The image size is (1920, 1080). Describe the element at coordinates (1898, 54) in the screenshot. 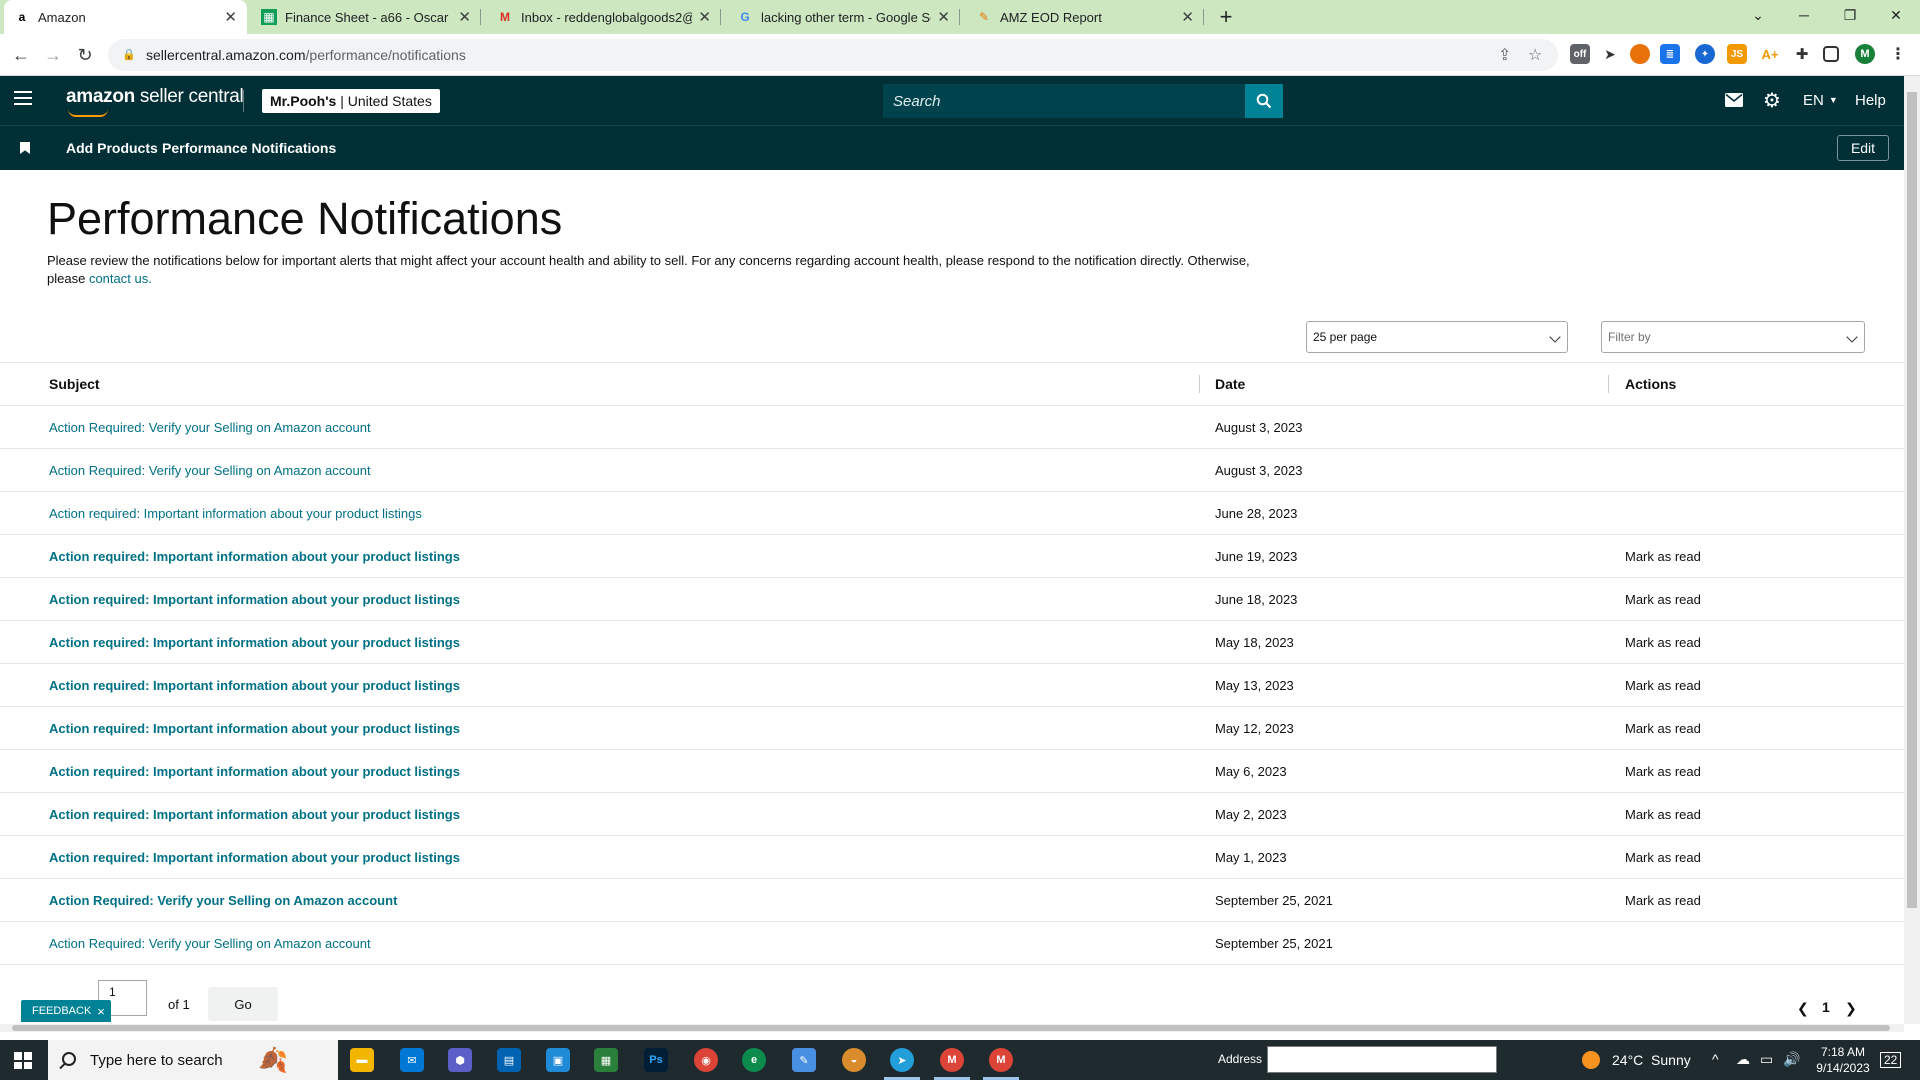

I see `browser-menu-icon: ⋮` at that location.